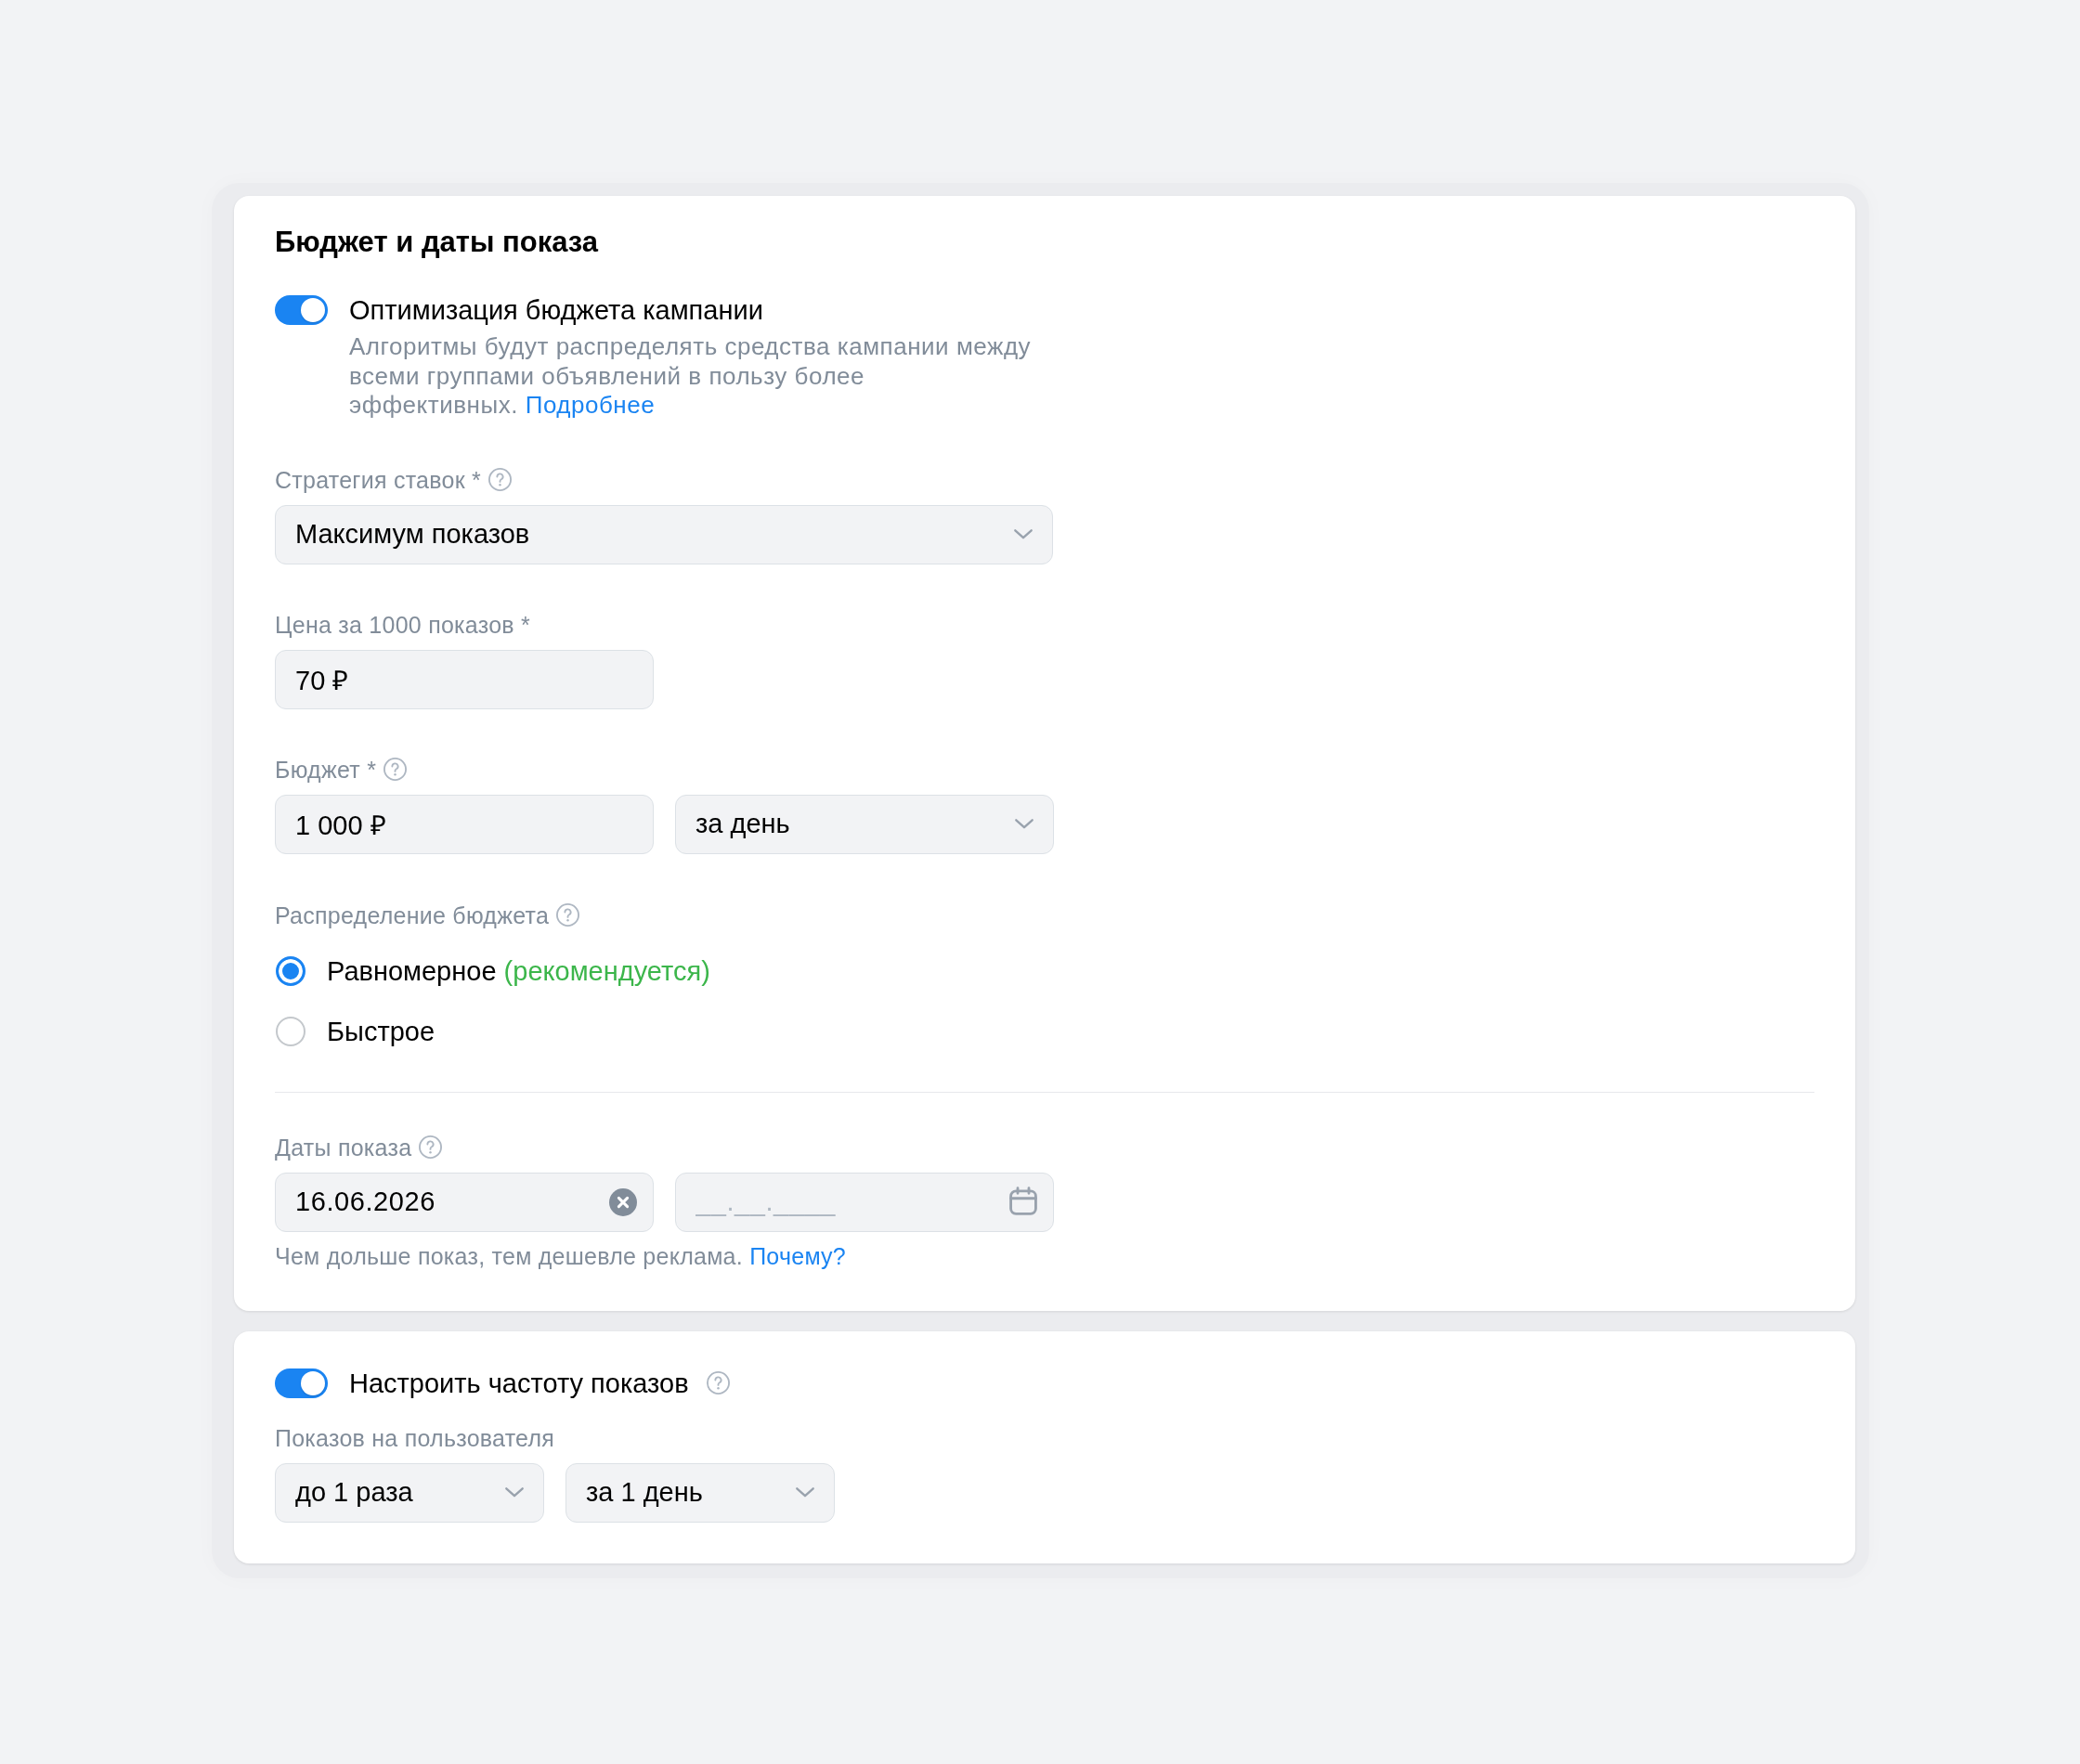  I want to click on frequency-select: до 1 раза, so click(409, 1492).